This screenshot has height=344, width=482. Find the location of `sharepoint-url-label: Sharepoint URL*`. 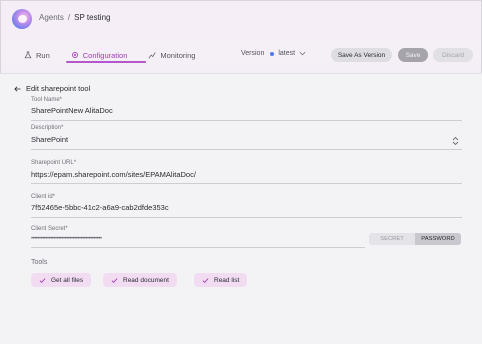

sharepoint-url-label: Sharepoint URL* is located at coordinates (54, 163).